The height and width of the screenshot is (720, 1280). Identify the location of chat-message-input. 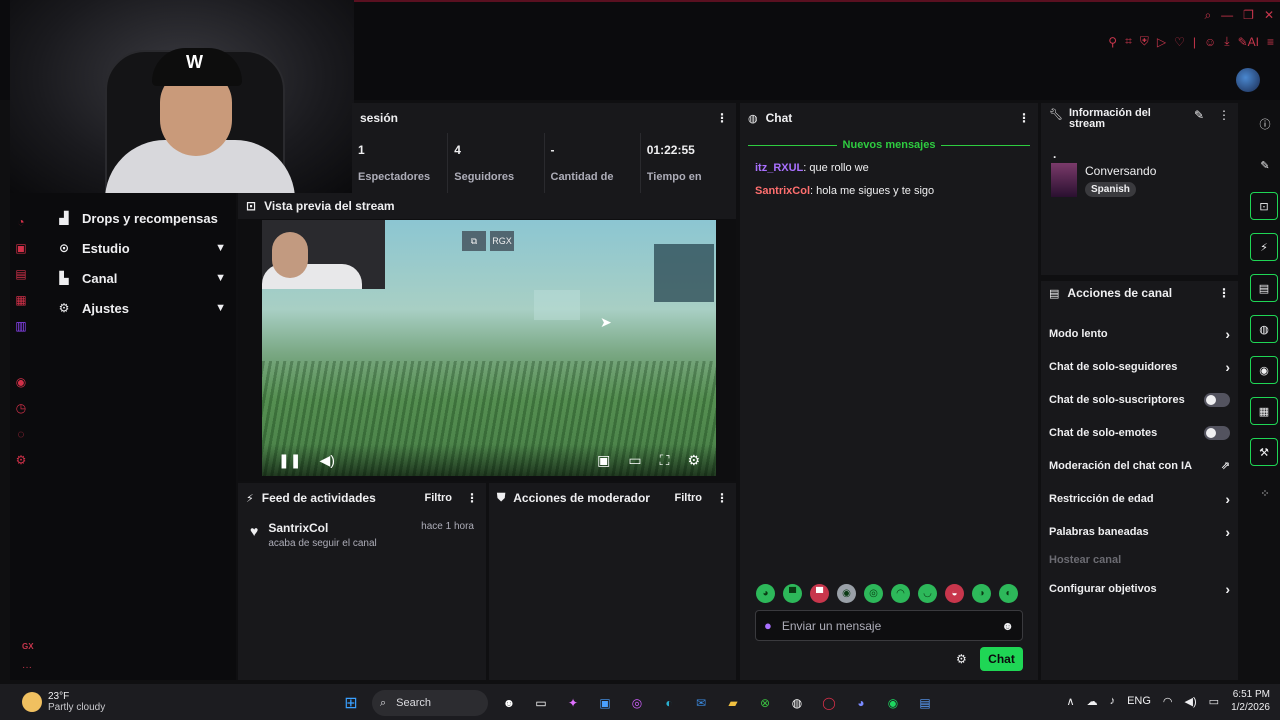
(891, 625).